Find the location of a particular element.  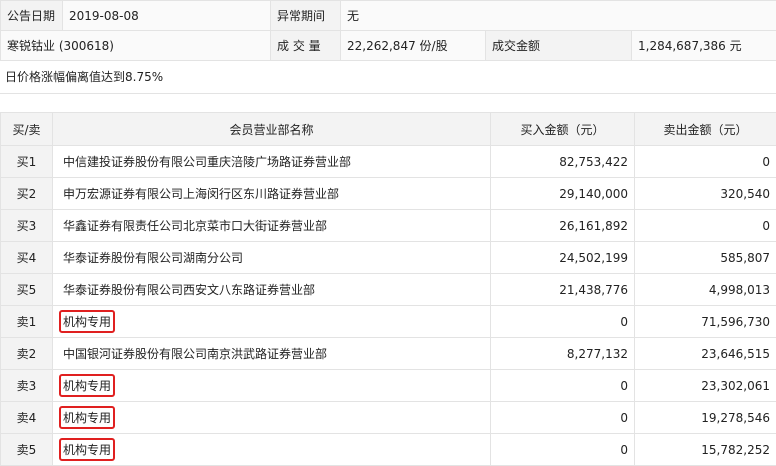

info-row-date: 公告日期 2019-08-08 异常期间 无 is located at coordinates (388, 16).